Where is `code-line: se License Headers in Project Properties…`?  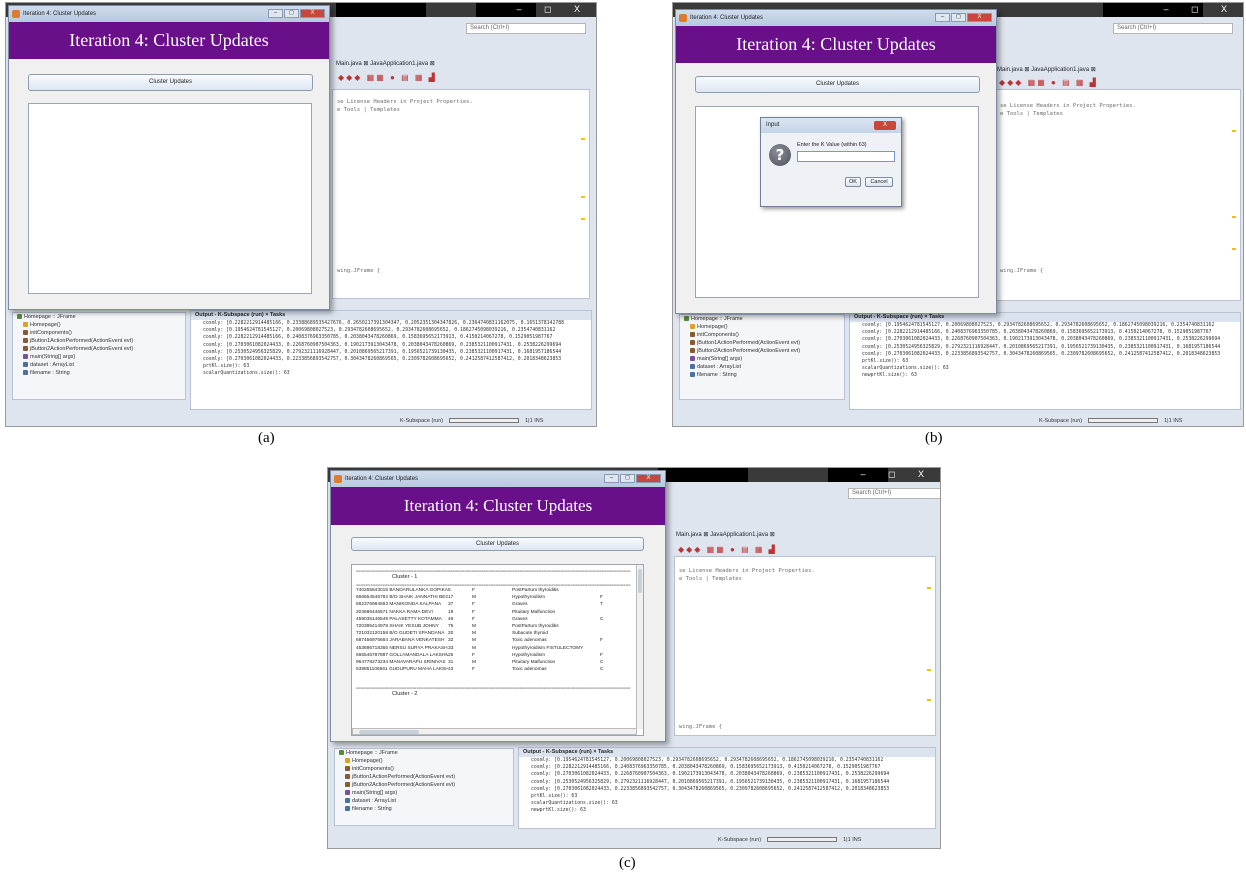 code-line: se License Headers in Project Properties… is located at coordinates (1068, 106).